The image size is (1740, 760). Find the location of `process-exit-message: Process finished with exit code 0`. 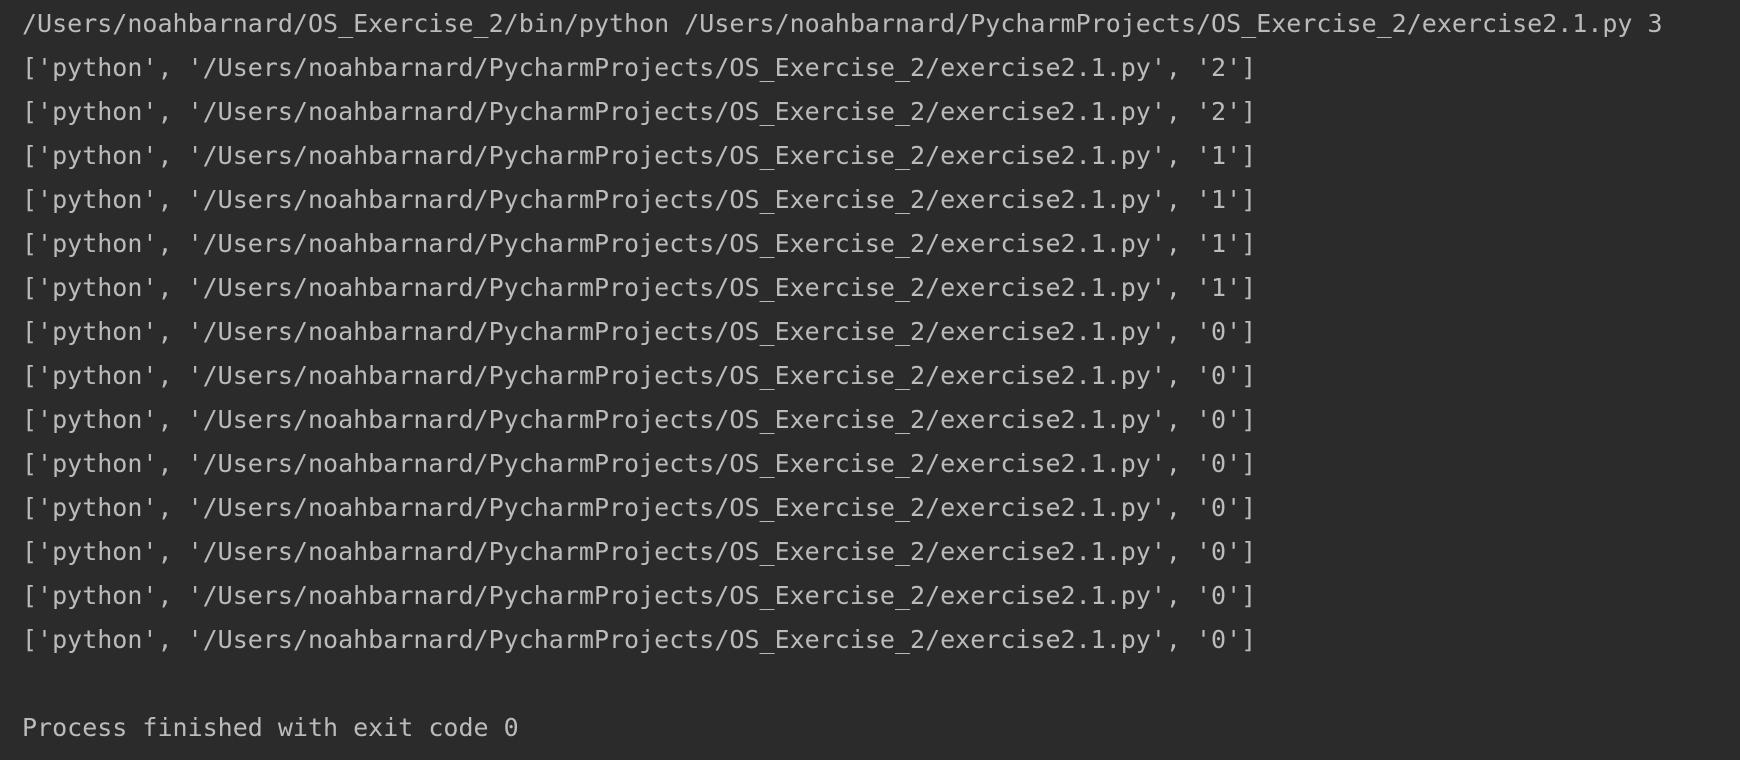

process-exit-message: Process finished with exit code 0 is located at coordinates (270, 727).